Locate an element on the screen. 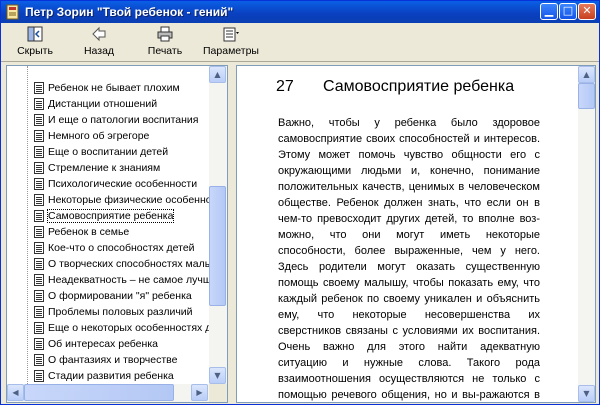  pane-splitter is located at coordinates (232, 234).